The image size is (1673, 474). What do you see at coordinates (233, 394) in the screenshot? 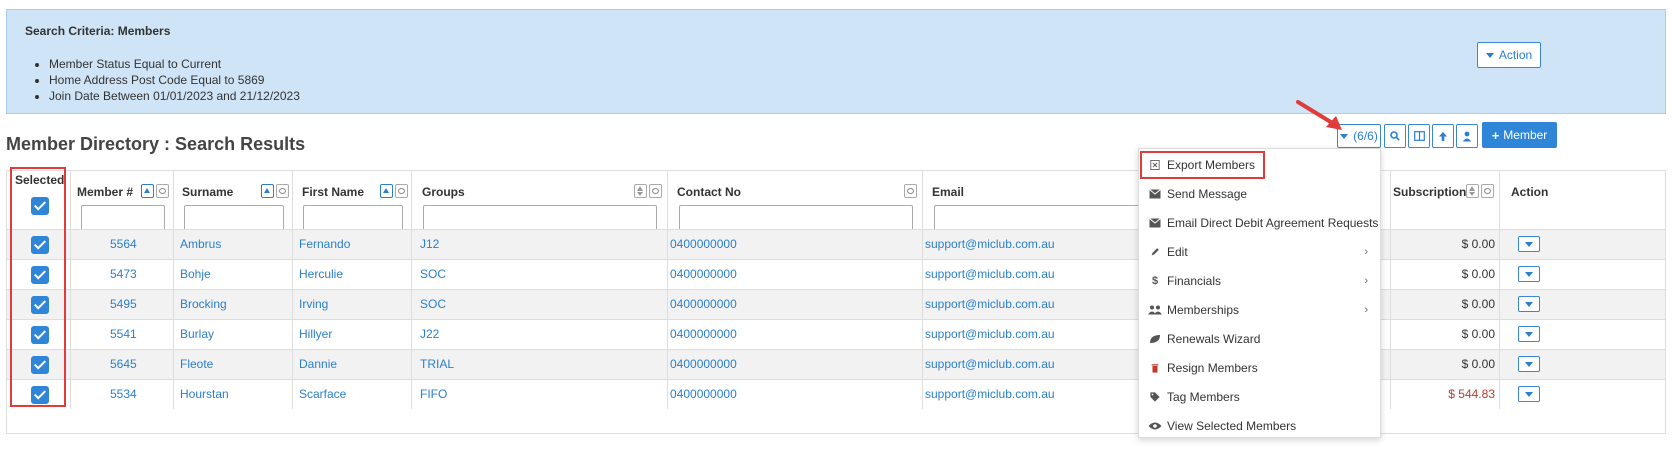
I see `surname-link: Hourstan` at bounding box center [233, 394].